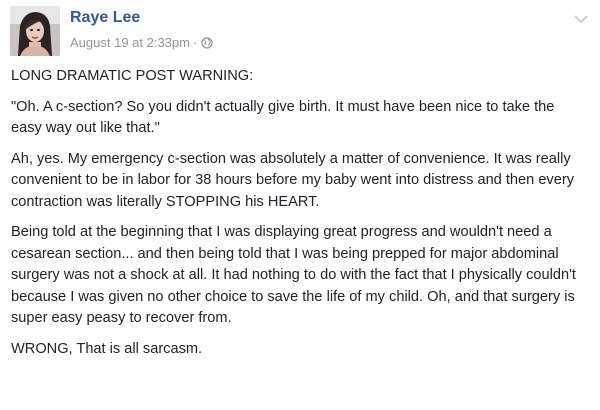 This screenshot has height=410, width=600. Describe the element at coordinates (105, 18) in the screenshot. I see `author-name-link: Raye Lee` at that location.